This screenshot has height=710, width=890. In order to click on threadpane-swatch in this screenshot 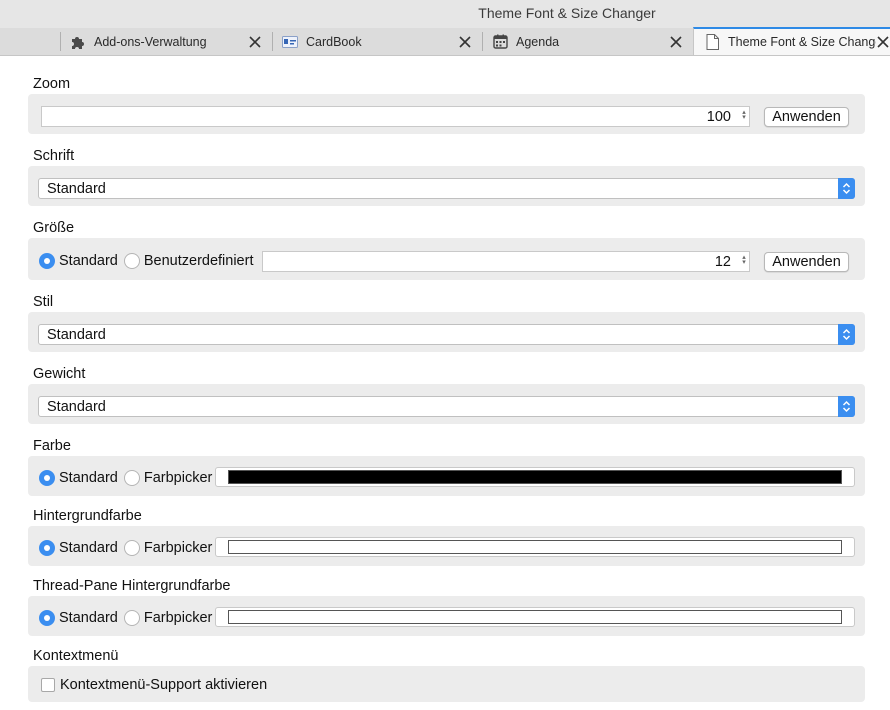, I will do `click(535, 617)`.